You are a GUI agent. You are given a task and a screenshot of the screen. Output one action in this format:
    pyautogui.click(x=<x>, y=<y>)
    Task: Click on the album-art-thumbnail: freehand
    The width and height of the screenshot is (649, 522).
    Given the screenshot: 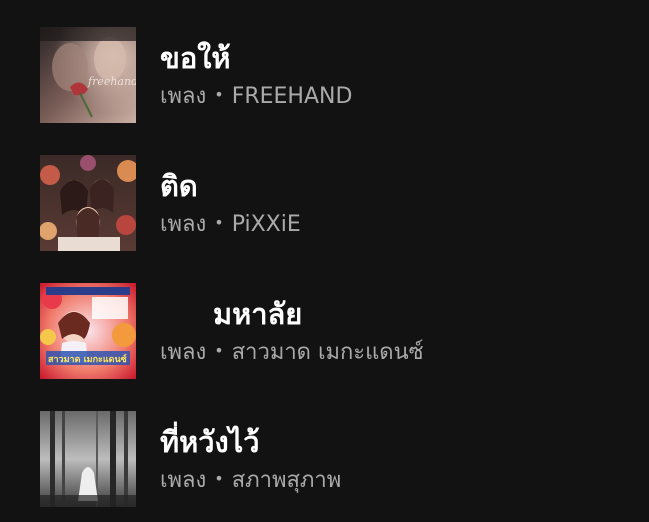 What is the action you would take?
    pyautogui.click(x=88, y=75)
    